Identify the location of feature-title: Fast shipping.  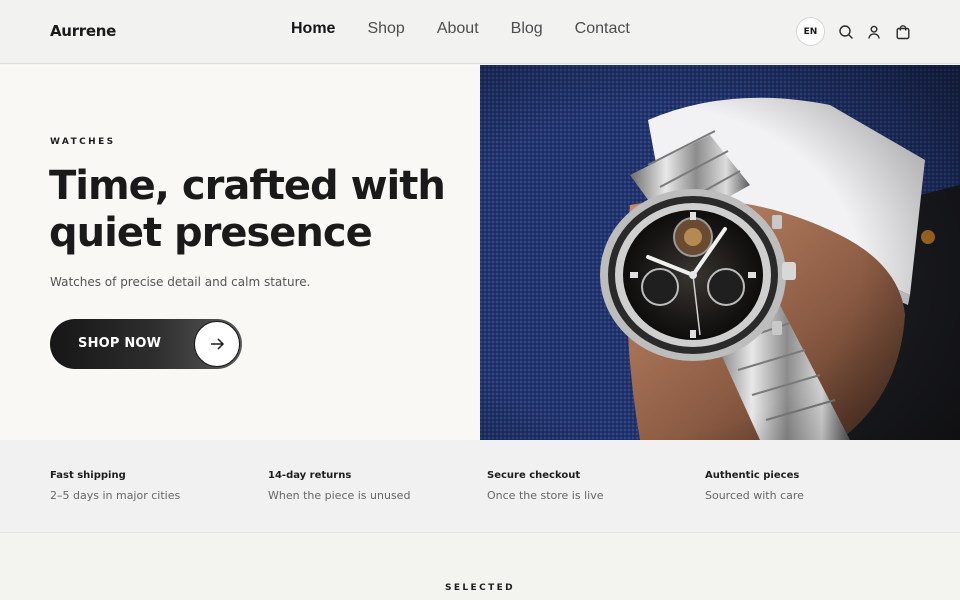
(88, 475).